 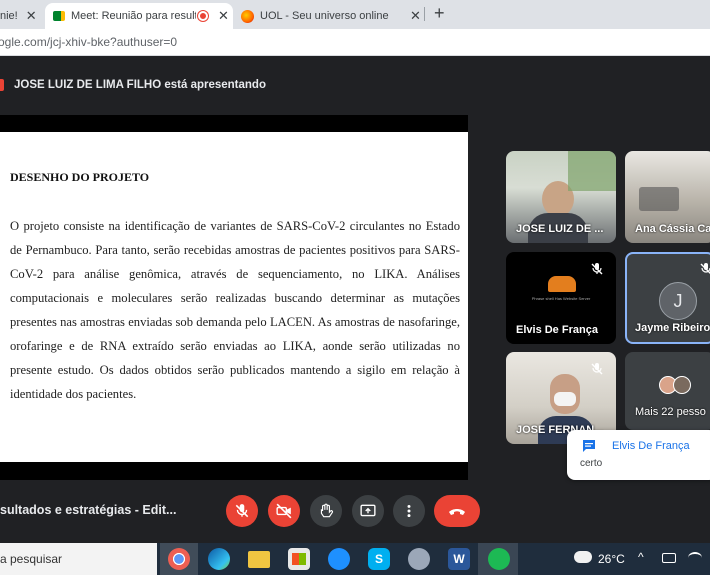 I want to click on face-mask, so click(x=565, y=399).